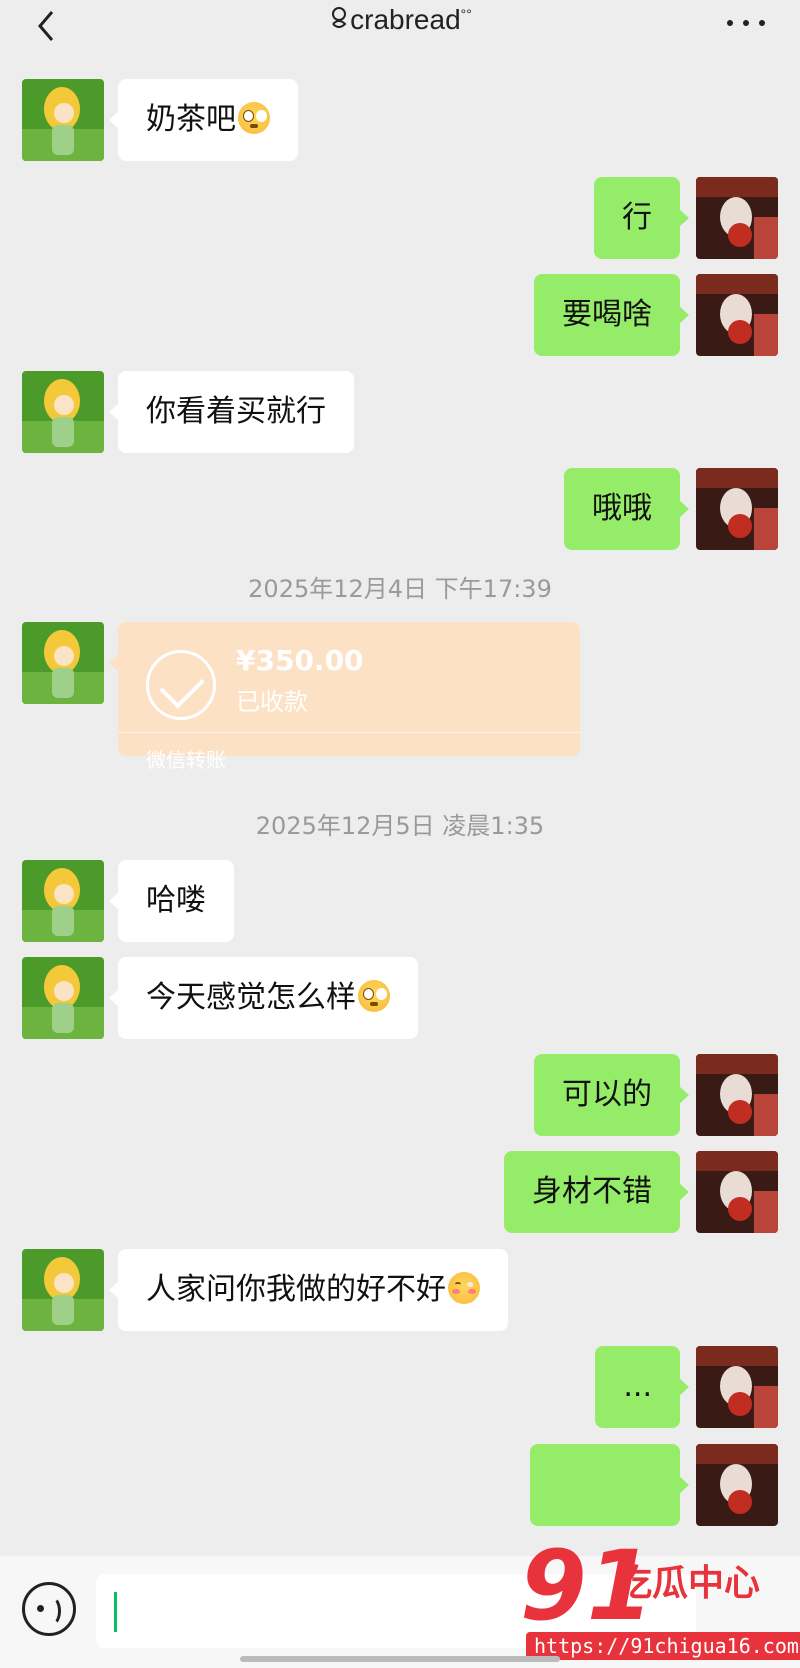 Image resolution: width=800 pixels, height=1668 pixels. What do you see at coordinates (49, 1609) in the screenshot?
I see `voice-input-icon` at bounding box center [49, 1609].